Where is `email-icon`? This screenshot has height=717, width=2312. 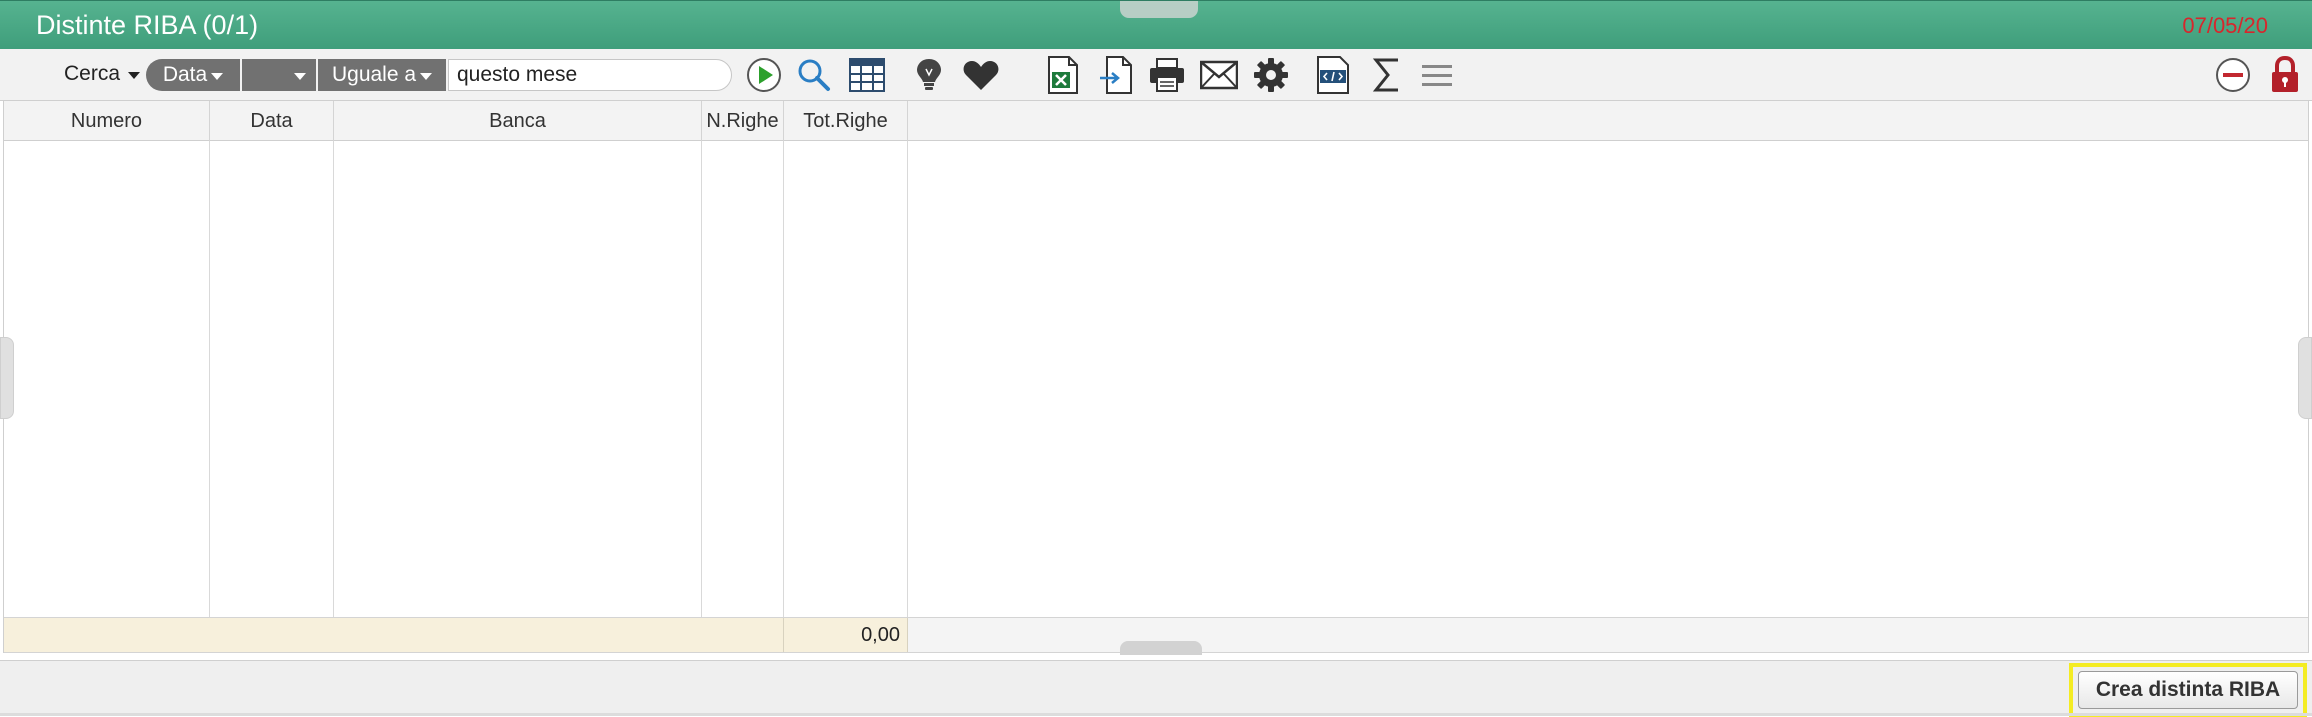 email-icon is located at coordinates (1219, 75).